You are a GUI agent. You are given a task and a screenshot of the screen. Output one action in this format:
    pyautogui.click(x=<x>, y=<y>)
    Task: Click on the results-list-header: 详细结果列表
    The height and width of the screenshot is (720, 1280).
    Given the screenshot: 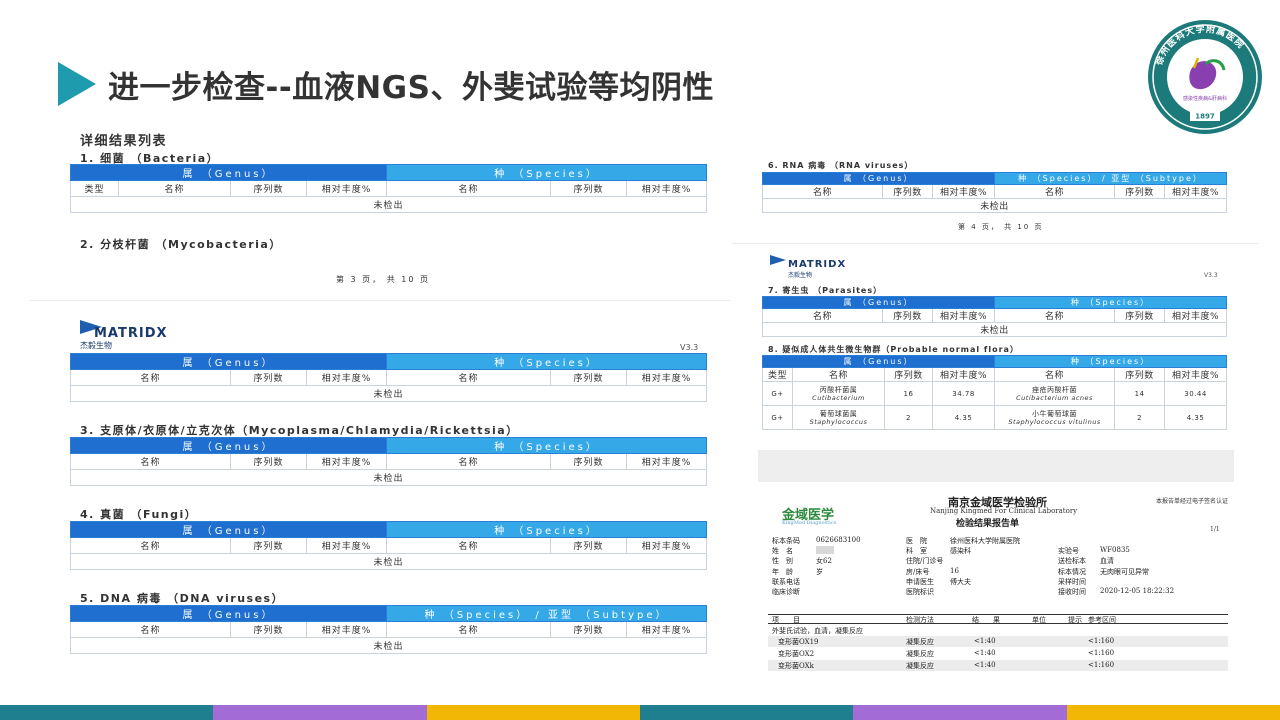 What is the action you would take?
    pyautogui.click(x=124, y=141)
    